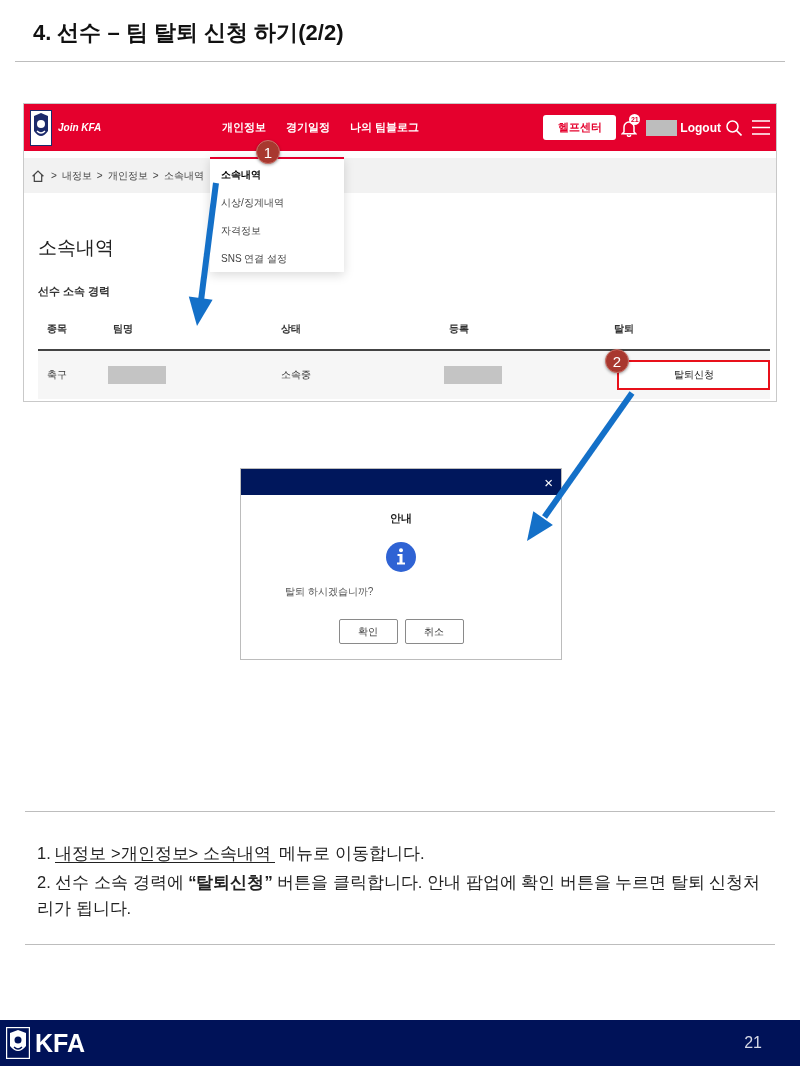 The image size is (800, 1066). What do you see at coordinates (241, 175) in the screenshot?
I see `dropdown-item: 소속내역` at bounding box center [241, 175].